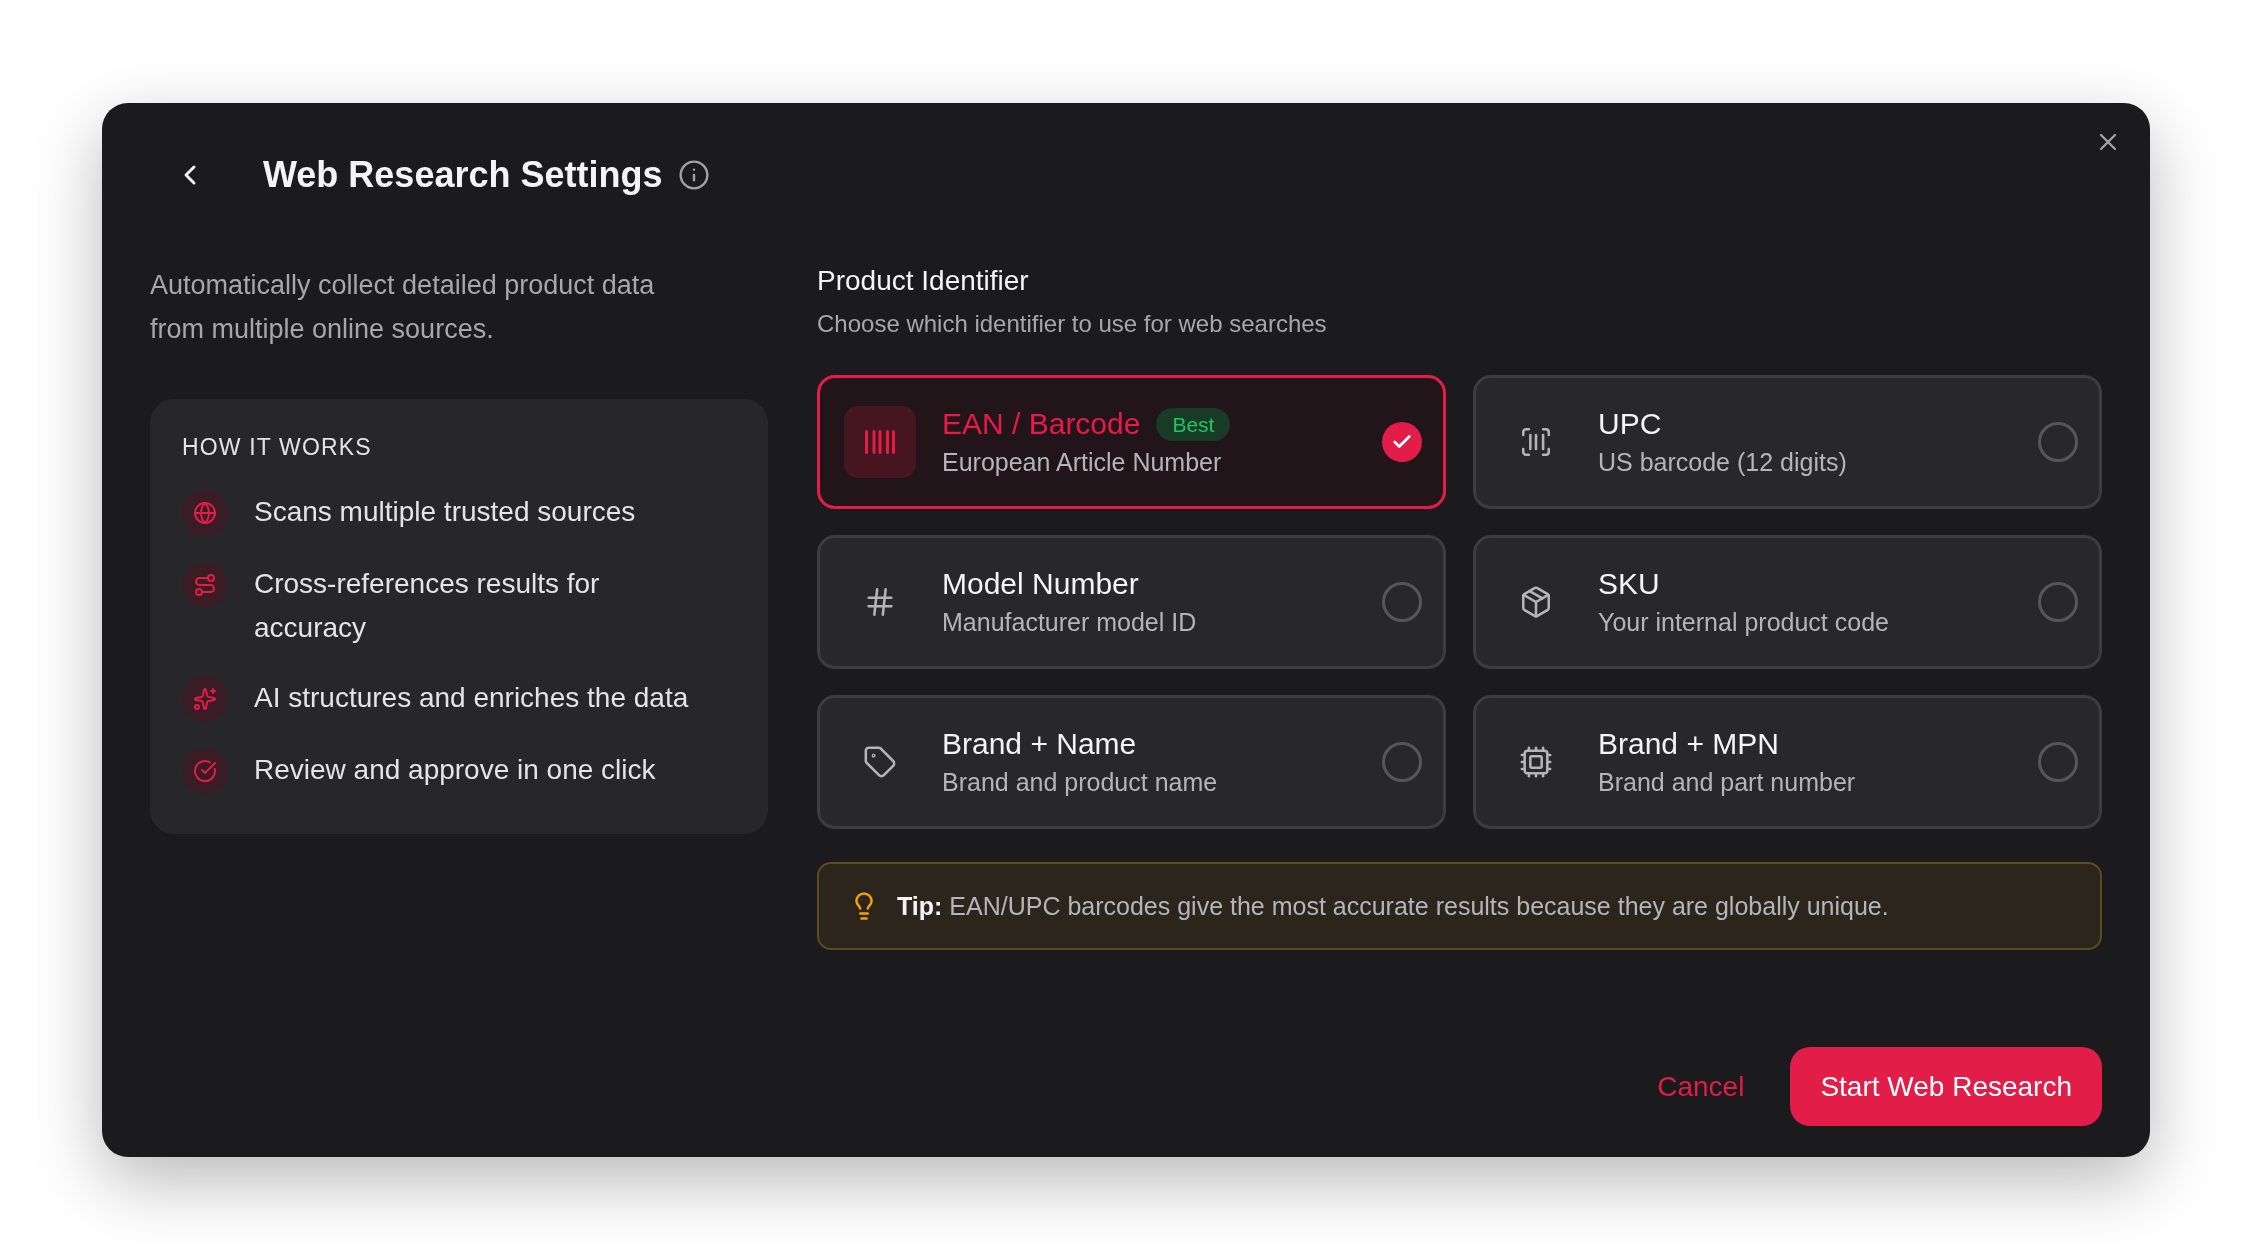  I want to click on globe-icon, so click(205, 513).